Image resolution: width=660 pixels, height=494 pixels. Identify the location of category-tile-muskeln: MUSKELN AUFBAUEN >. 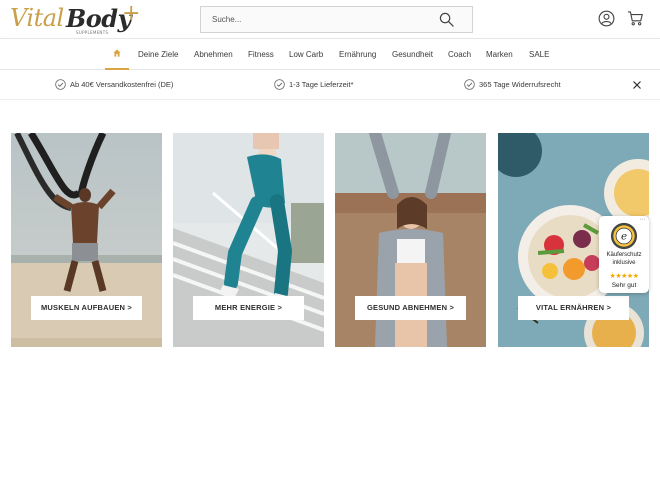
(86, 240).